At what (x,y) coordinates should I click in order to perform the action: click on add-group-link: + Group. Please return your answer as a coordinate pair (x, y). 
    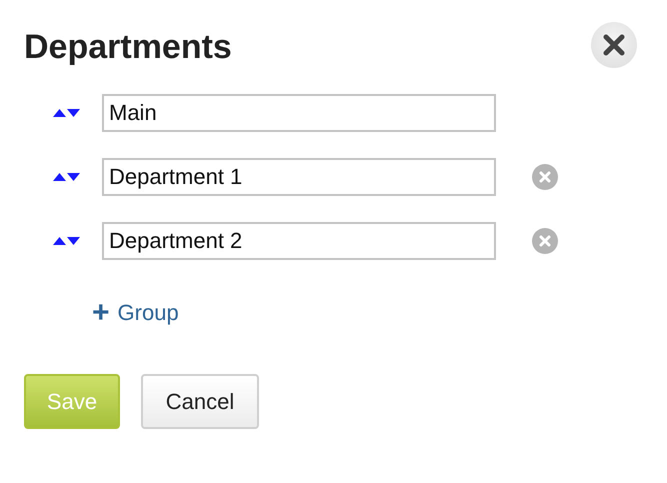
    Looking at the image, I should click on (135, 313).